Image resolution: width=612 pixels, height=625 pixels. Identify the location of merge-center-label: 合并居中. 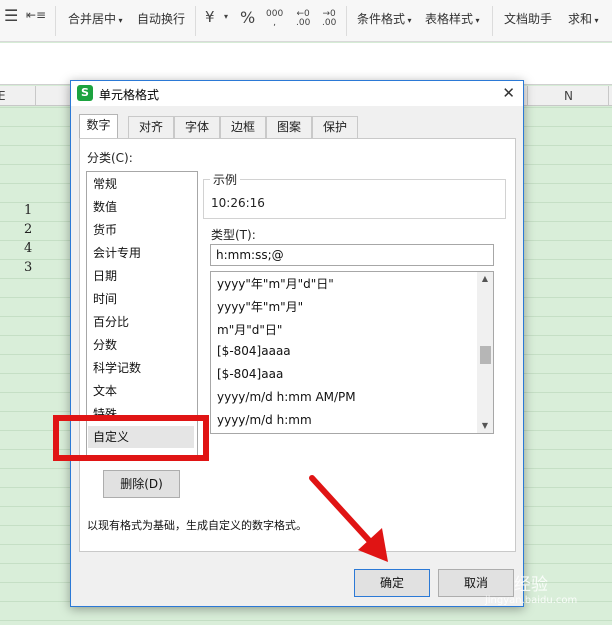
(92, 19).